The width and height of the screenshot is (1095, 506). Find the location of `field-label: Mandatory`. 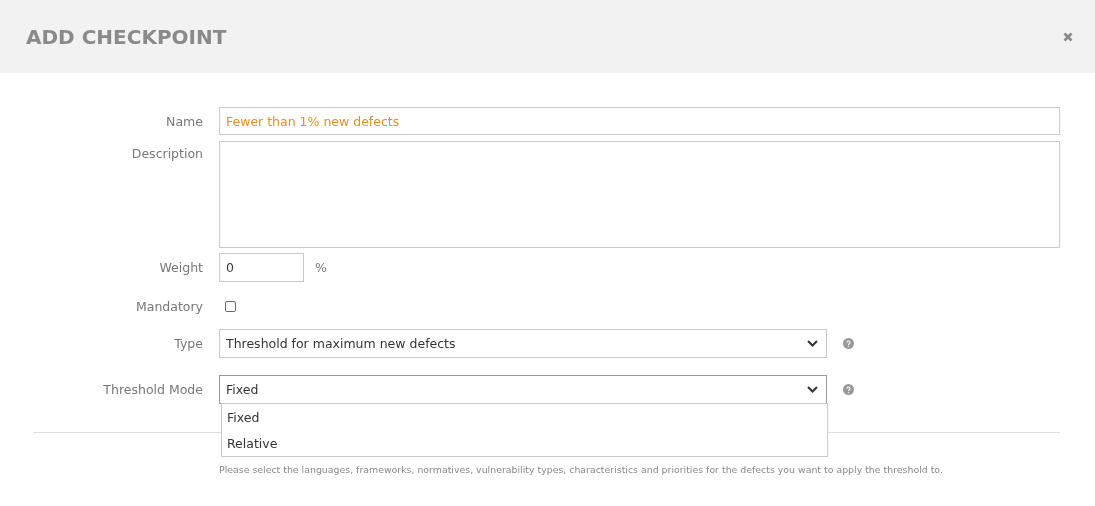

field-label: Mandatory is located at coordinates (168, 306).